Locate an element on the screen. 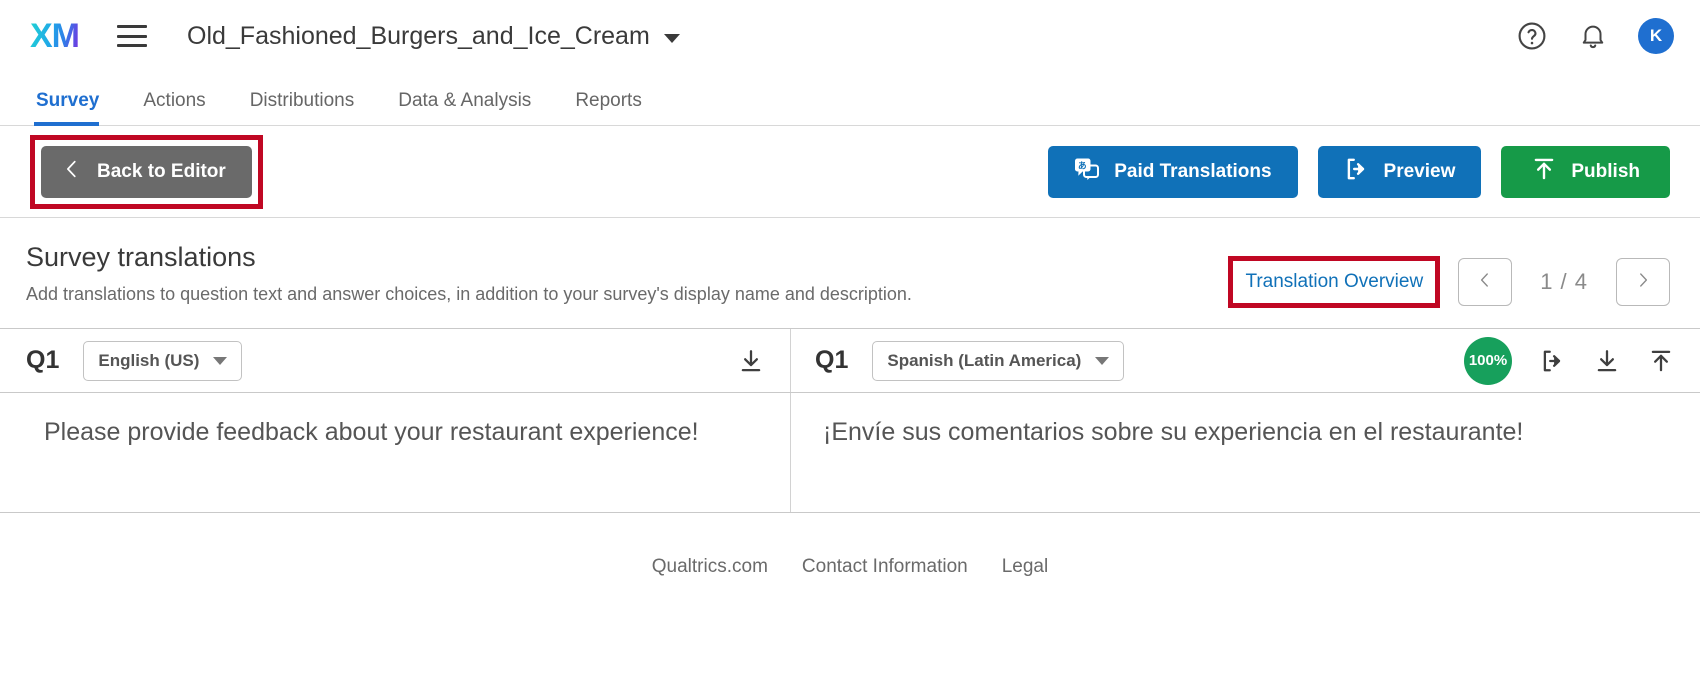 The width and height of the screenshot is (1700, 698). page-title: Survey translations is located at coordinates (141, 257).